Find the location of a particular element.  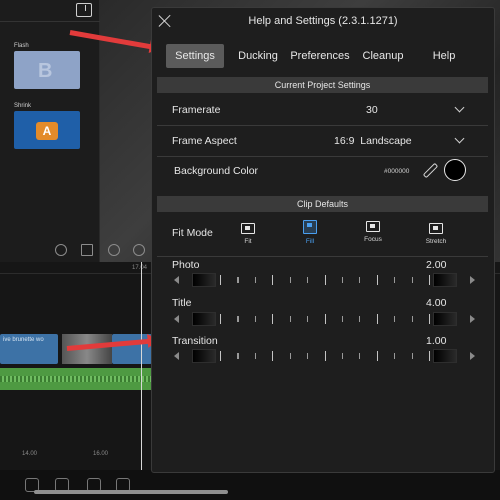

thumbnail-flash: B is located at coordinates (47, 70).